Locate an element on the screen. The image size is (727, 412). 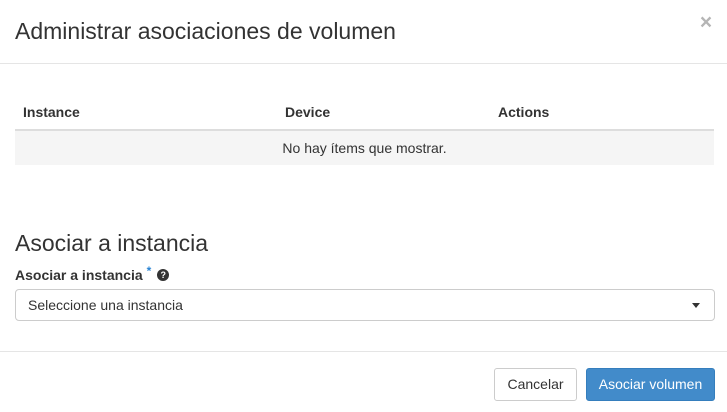
question-circle-icon: ? is located at coordinates (163, 275).